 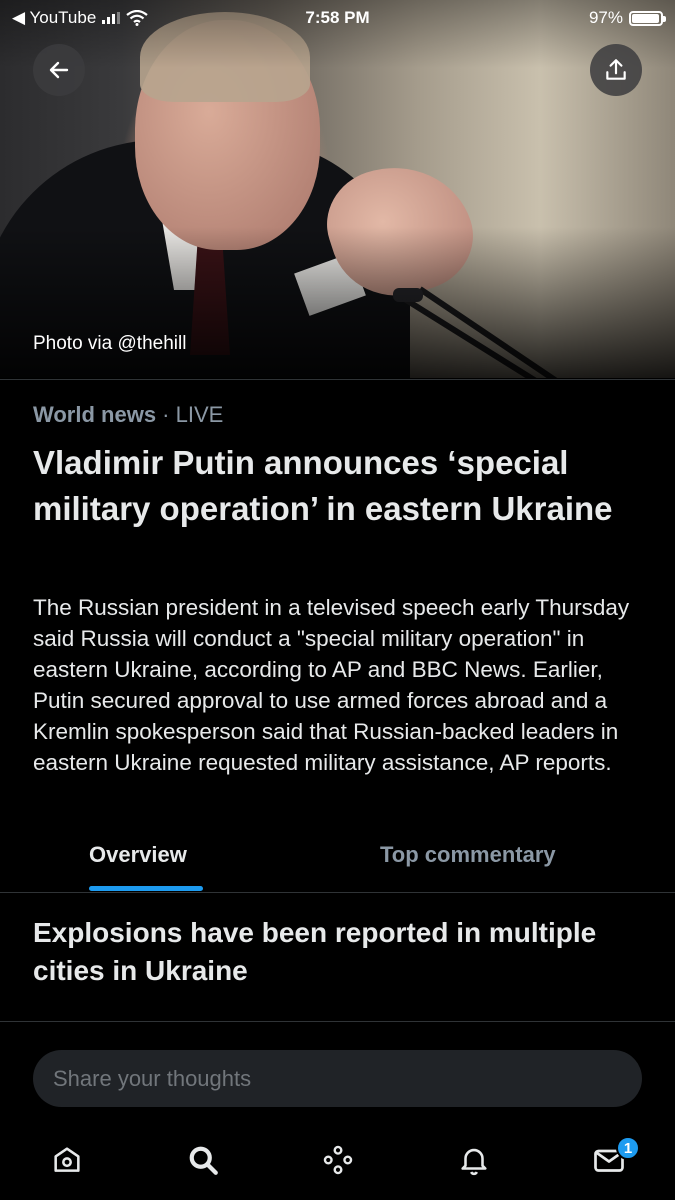 I want to click on nav-spaces, so click(x=338, y=1160).